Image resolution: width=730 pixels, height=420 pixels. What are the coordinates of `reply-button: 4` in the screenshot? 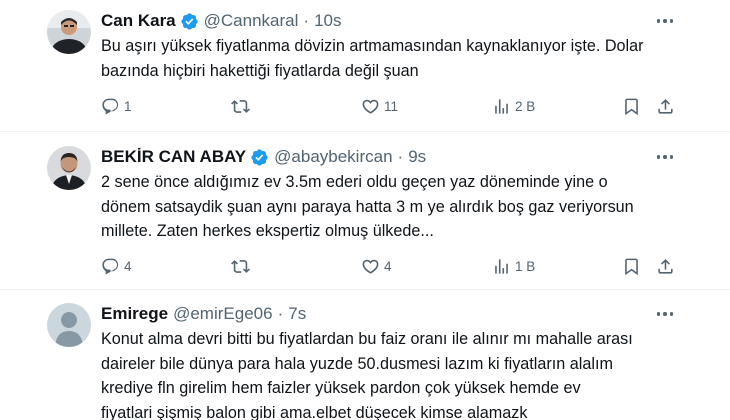 It's located at (116, 266).